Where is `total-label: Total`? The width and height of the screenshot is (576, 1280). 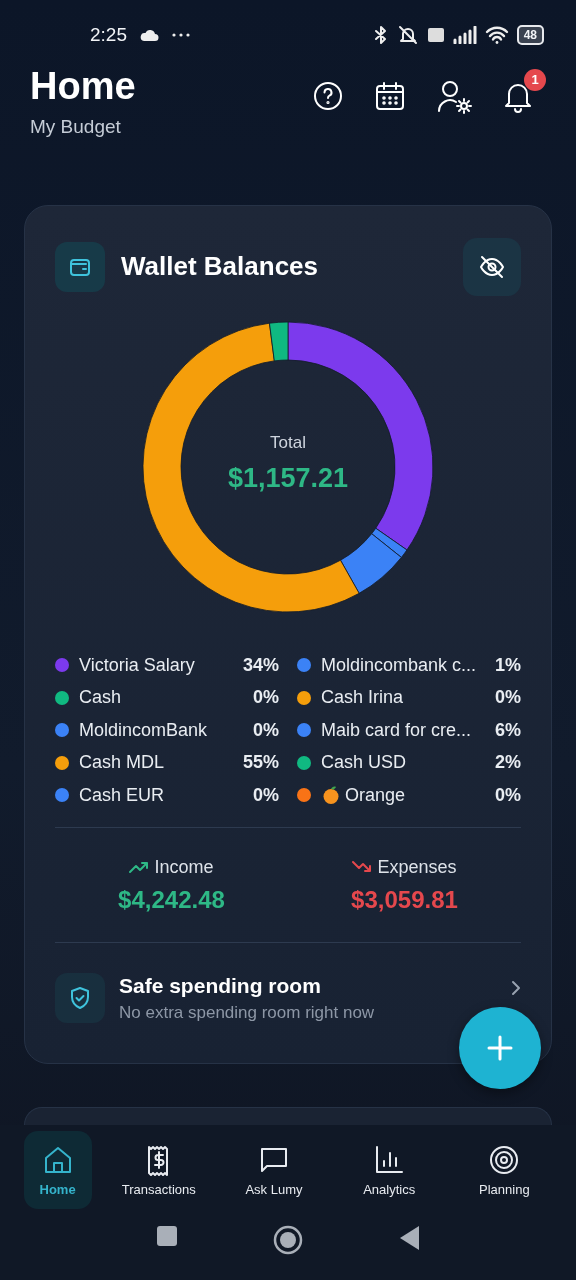 total-label: Total is located at coordinates (288, 442).